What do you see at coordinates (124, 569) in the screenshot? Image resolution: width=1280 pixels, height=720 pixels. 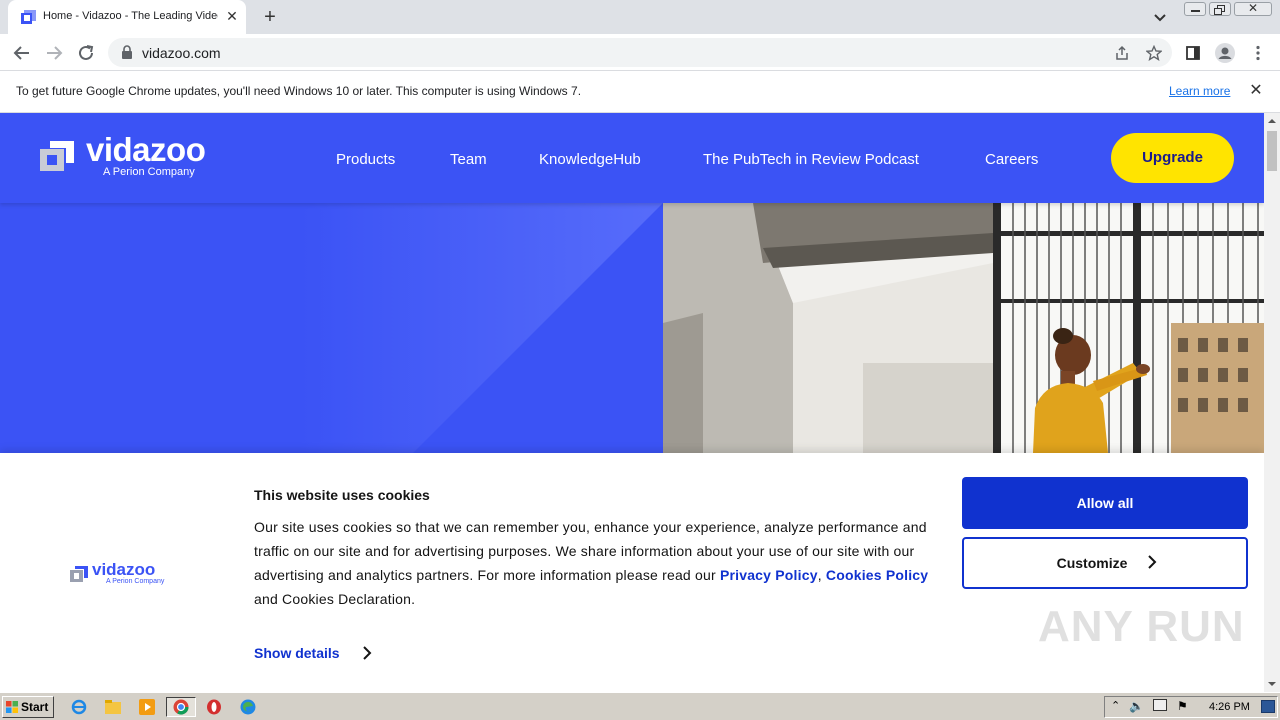 I see `cookie-logo-wordmark: vidazoo` at bounding box center [124, 569].